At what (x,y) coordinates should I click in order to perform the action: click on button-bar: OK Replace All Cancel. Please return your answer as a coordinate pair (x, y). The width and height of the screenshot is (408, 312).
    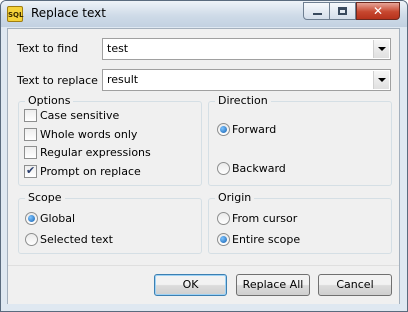
    Looking at the image, I should click on (203, 284).